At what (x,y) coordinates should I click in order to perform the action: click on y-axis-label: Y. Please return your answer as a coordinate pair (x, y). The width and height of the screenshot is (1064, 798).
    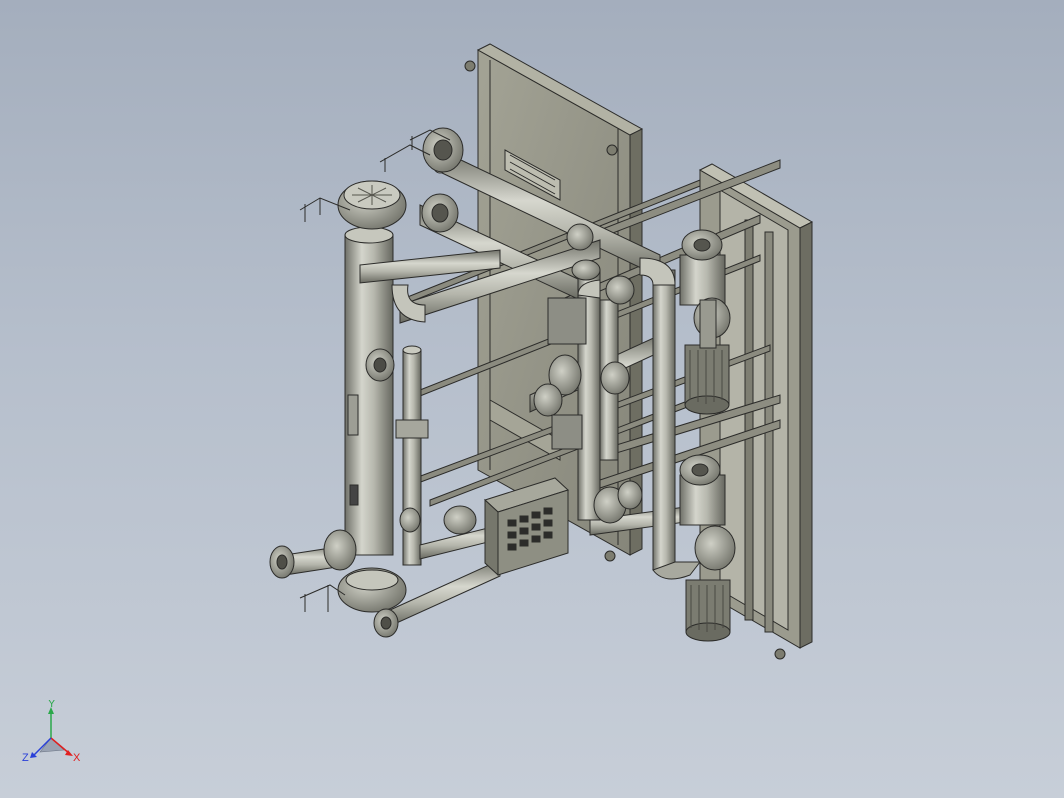
    Looking at the image, I should click on (52, 705).